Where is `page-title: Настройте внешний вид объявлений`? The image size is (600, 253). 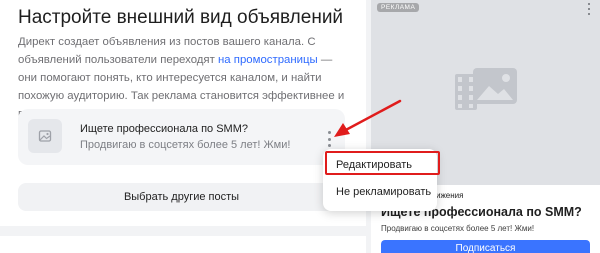
page-title: Настройте внешний вид объявлений is located at coordinates (181, 17).